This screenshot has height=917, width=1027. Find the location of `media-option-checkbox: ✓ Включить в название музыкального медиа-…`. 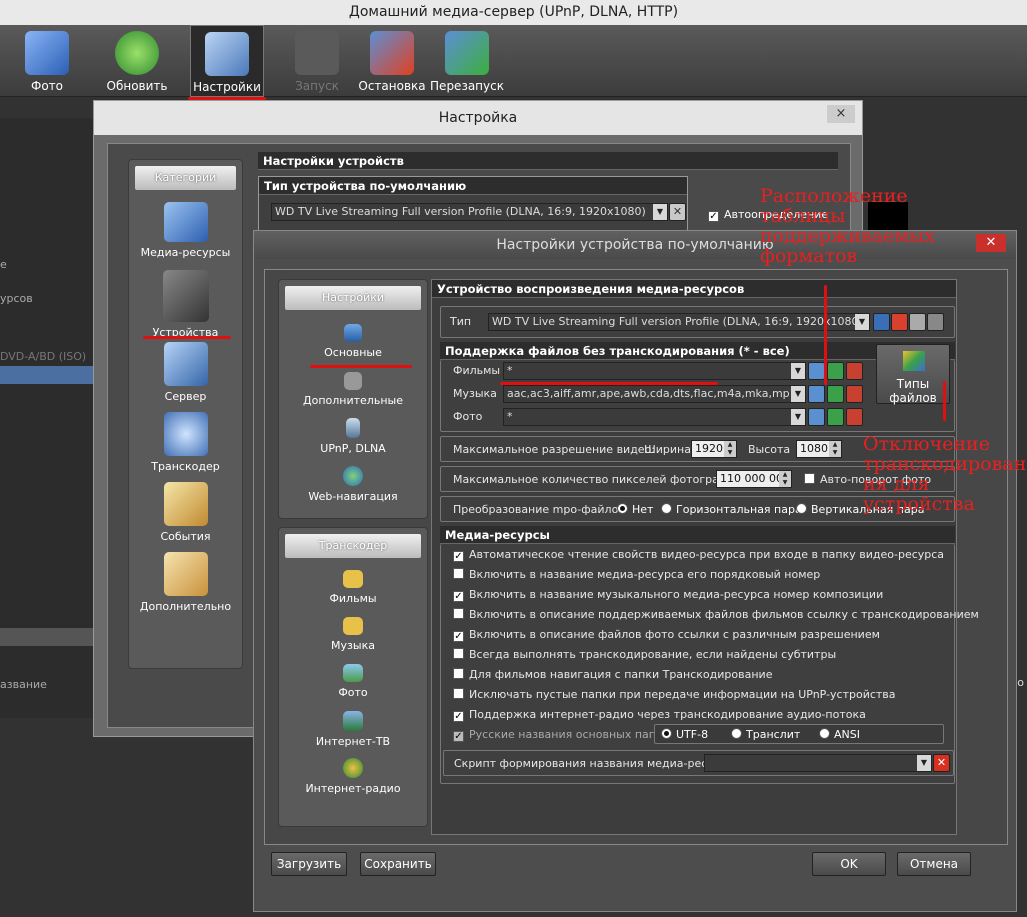

media-option-checkbox: ✓ Включить в название музыкального медиа-… is located at coordinates (668, 595).